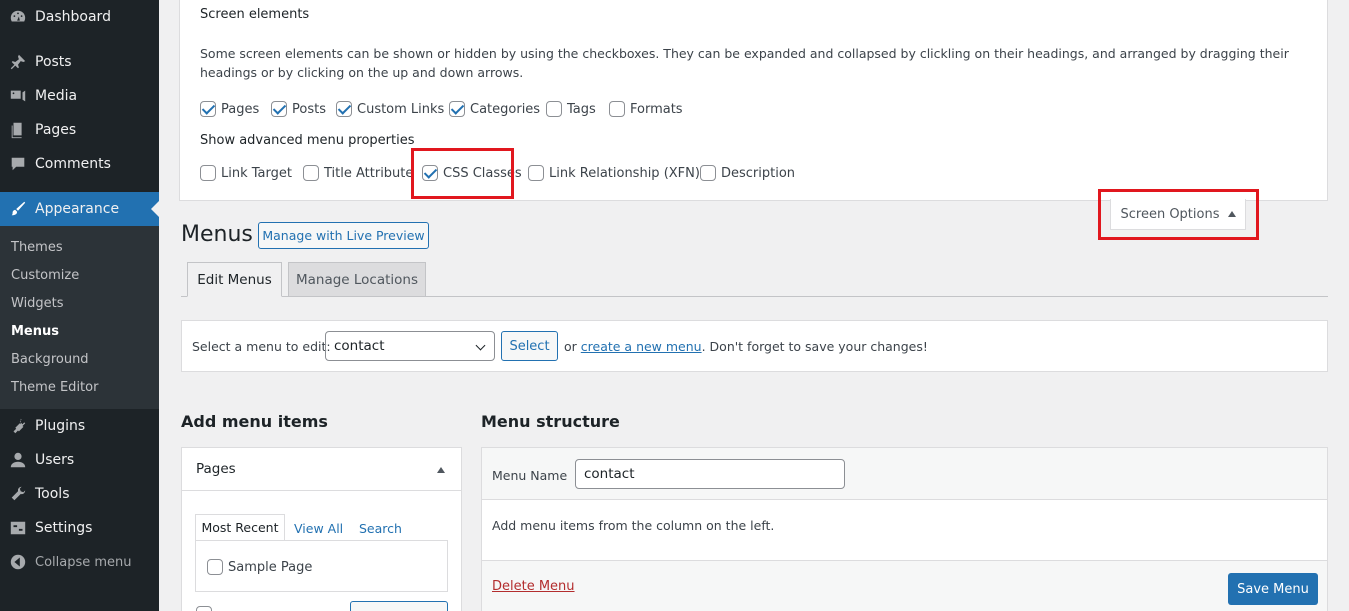 The width and height of the screenshot is (1349, 611). I want to click on checkbox-pages: Pages, so click(229, 109).